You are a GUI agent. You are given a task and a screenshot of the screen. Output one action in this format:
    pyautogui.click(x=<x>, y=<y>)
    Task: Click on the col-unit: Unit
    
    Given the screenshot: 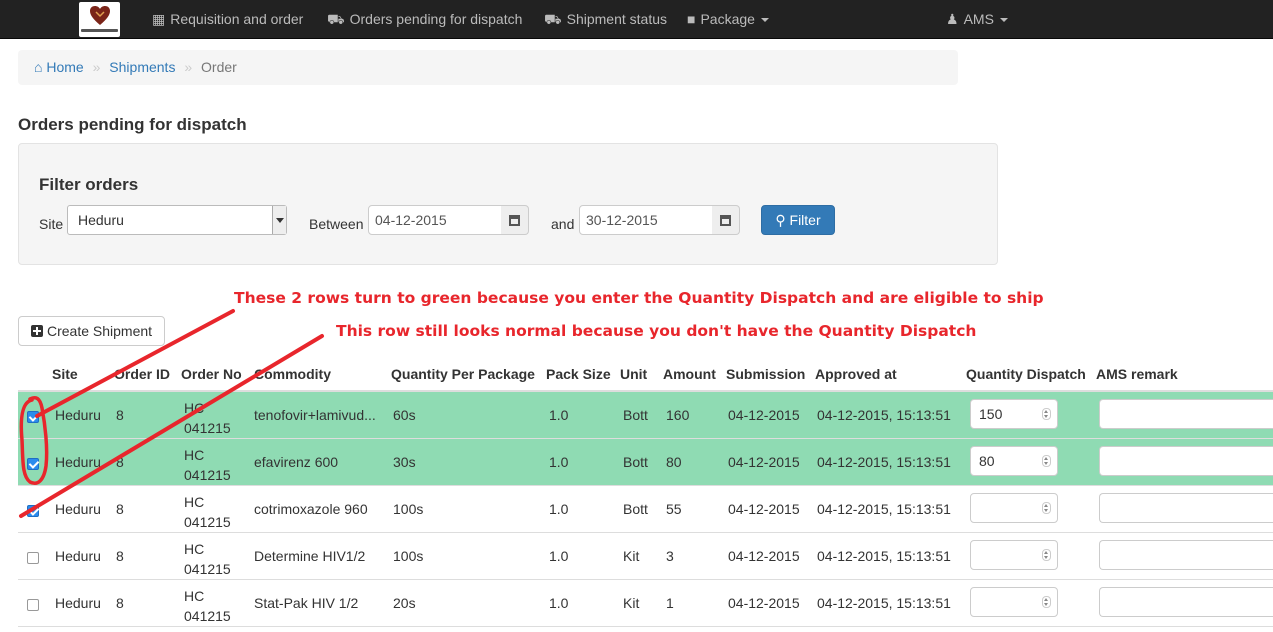 What is the action you would take?
    pyautogui.click(x=634, y=374)
    